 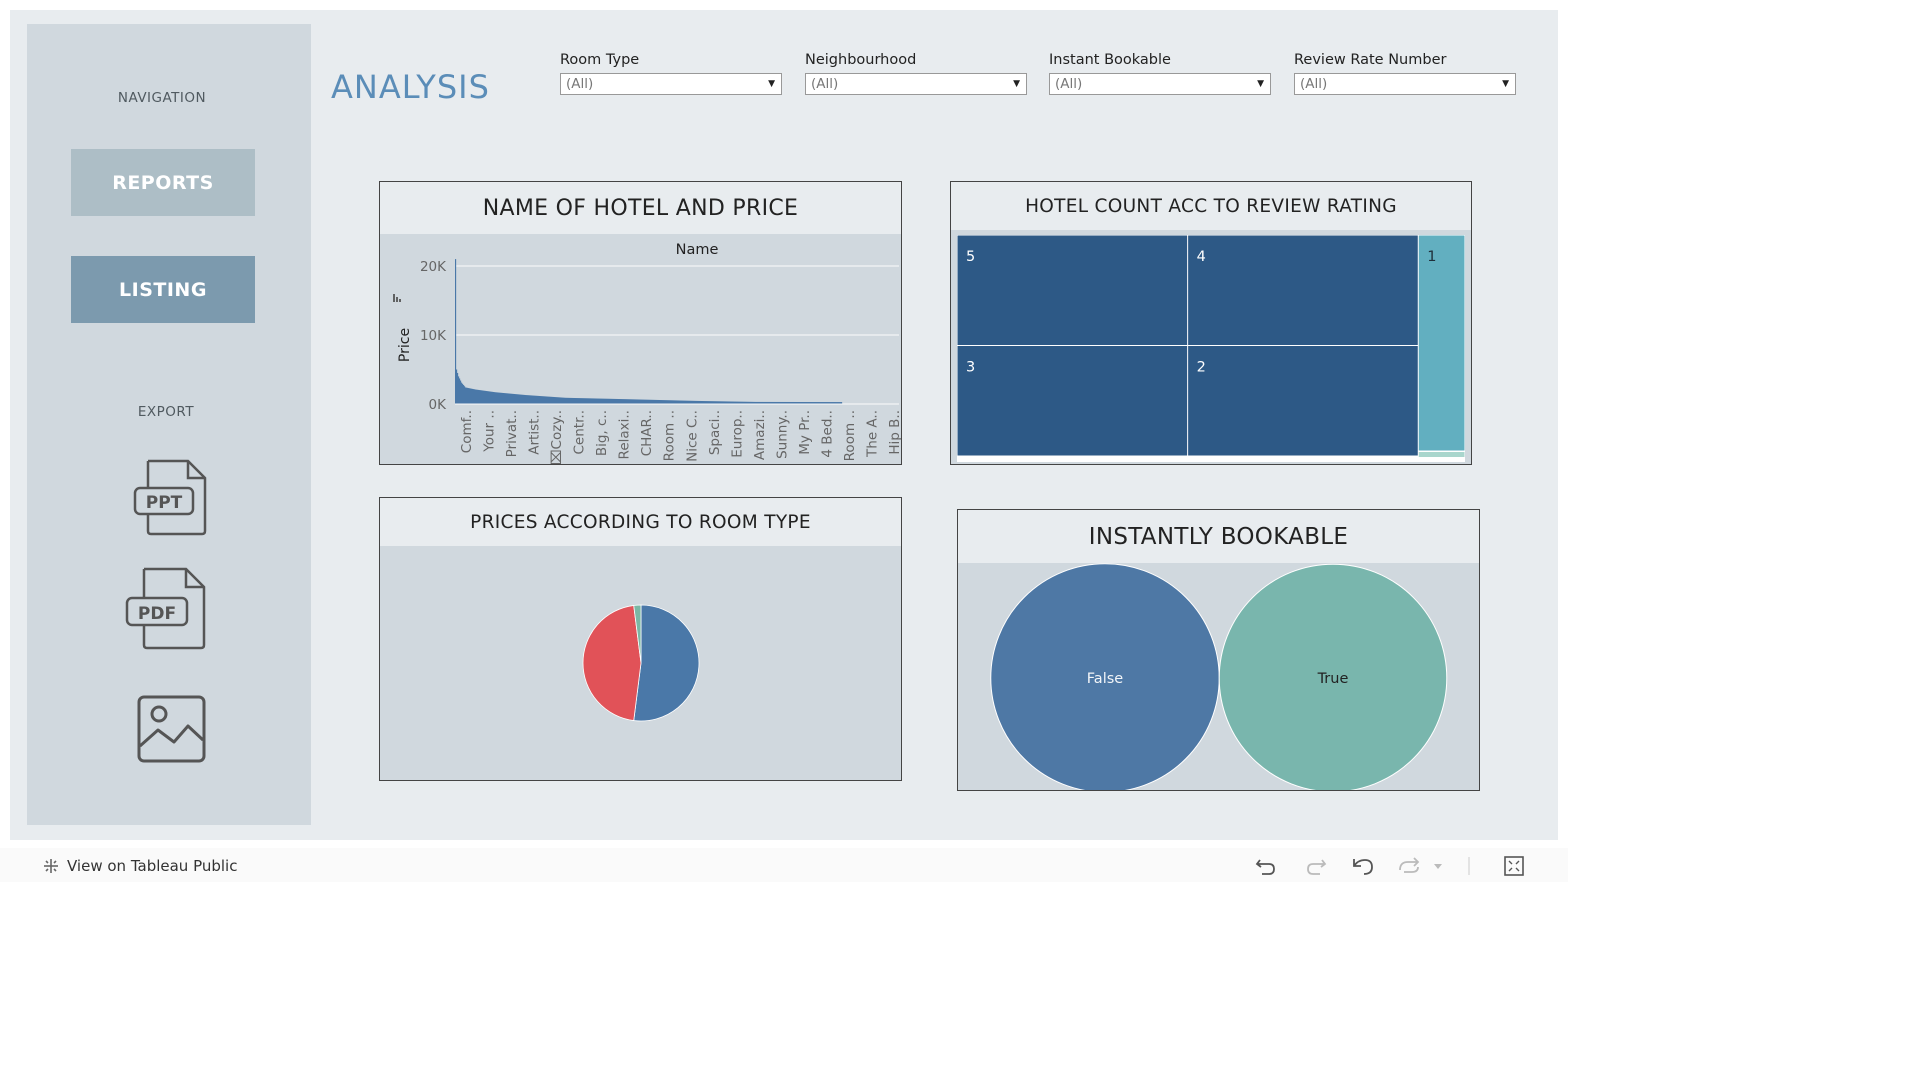 I want to click on room-type-dropdown: (All) ▼, so click(x=671, y=84).